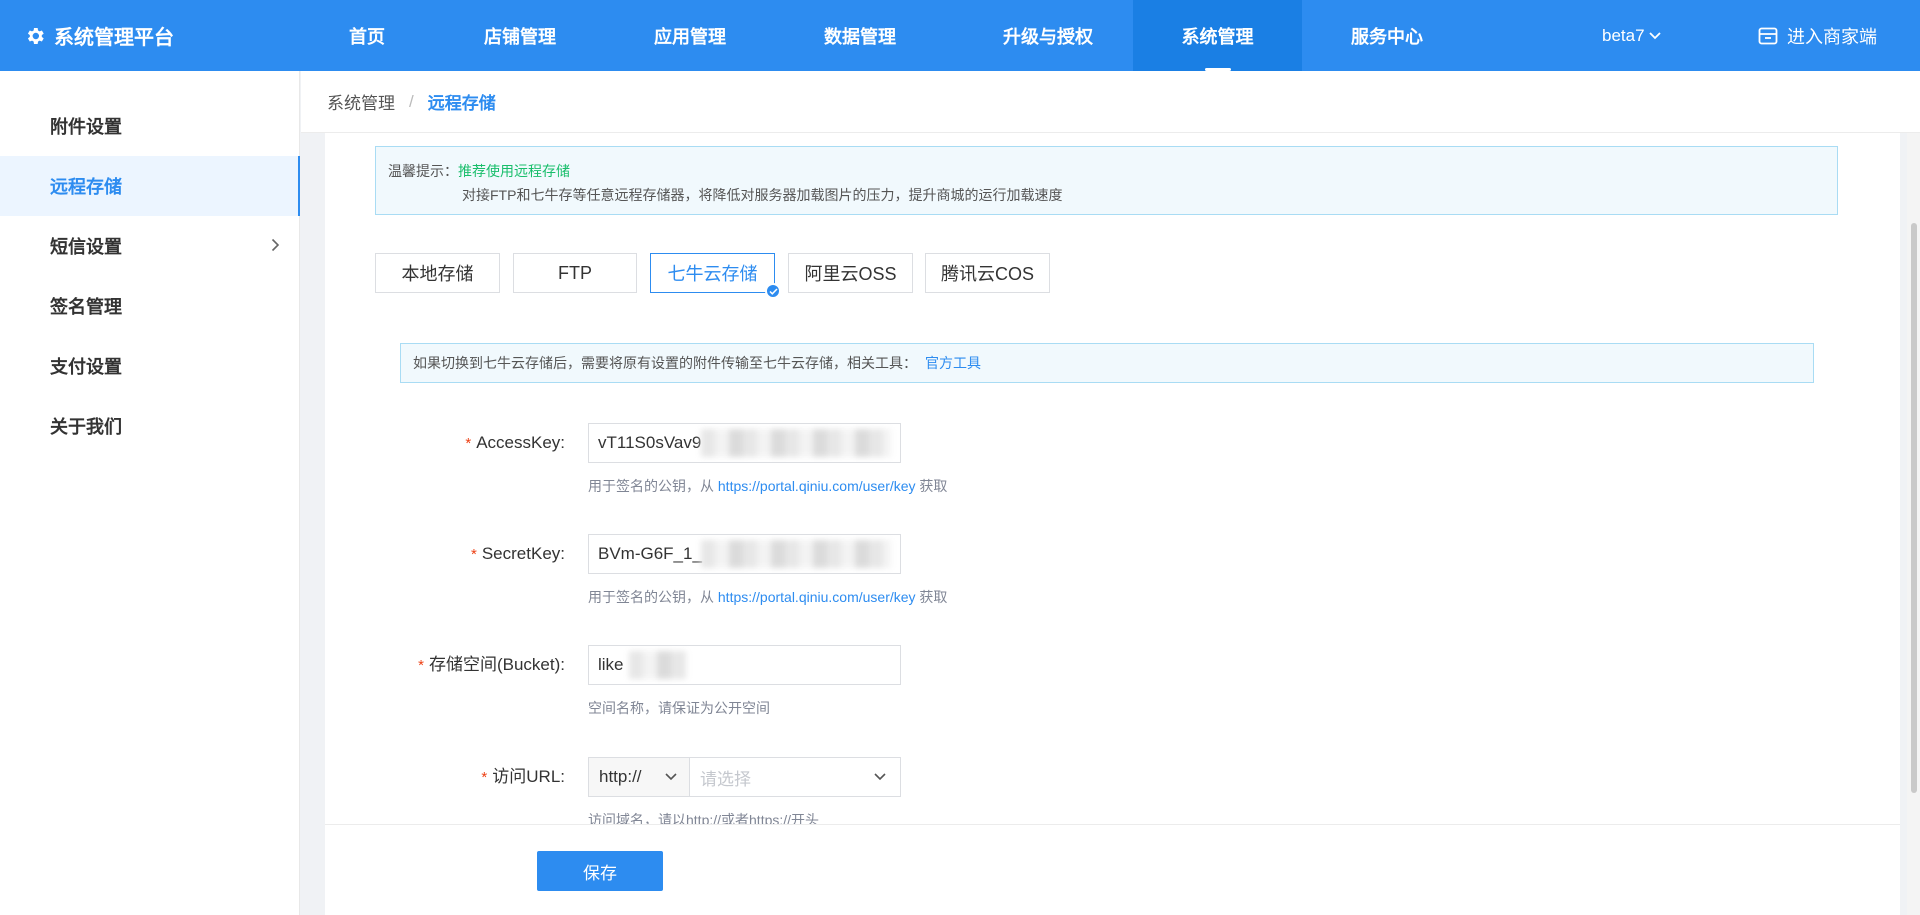 Image resolution: width=1920 pixels, height=915 pixels. I want to click on sidebar-item-sms-settings: 短信设置, so click(150, 246).